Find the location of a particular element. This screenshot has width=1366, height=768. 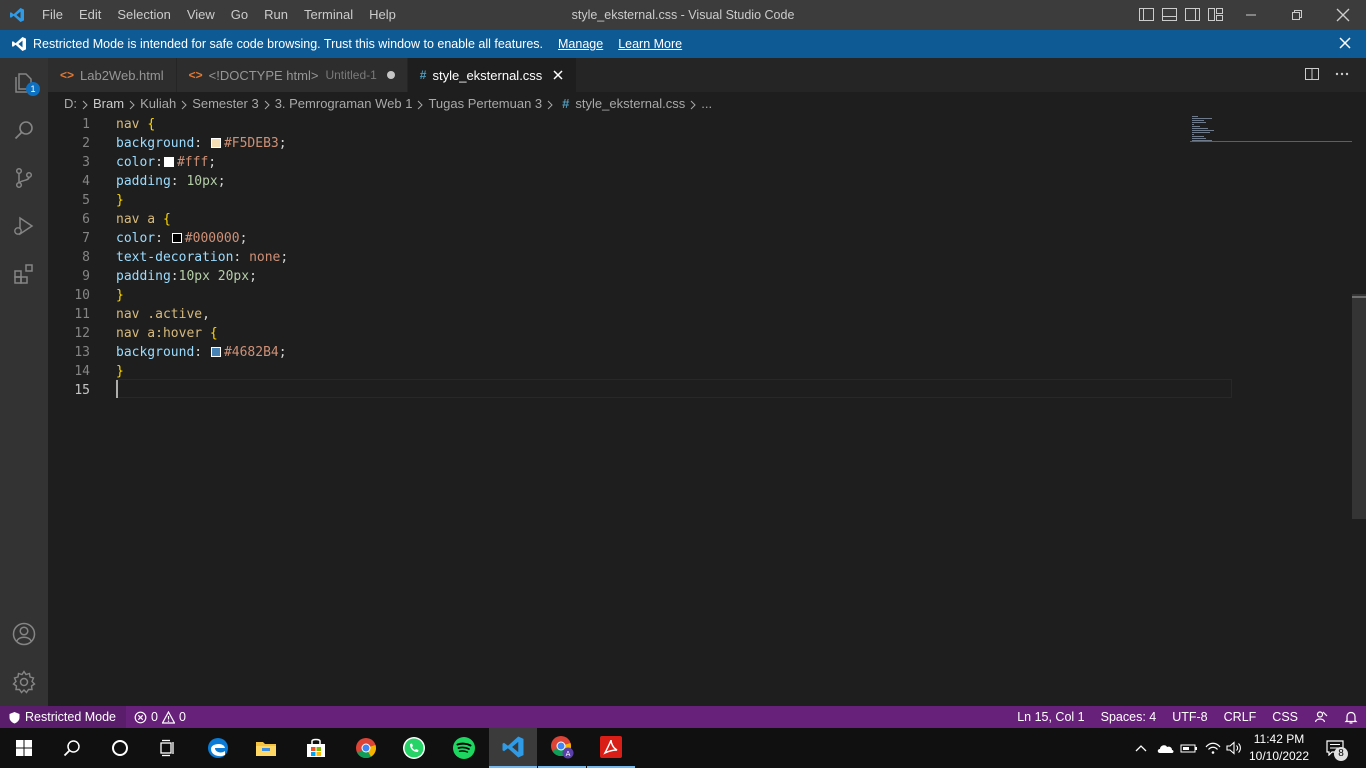

file-explorer-icon is located at coordinates (266, 748).